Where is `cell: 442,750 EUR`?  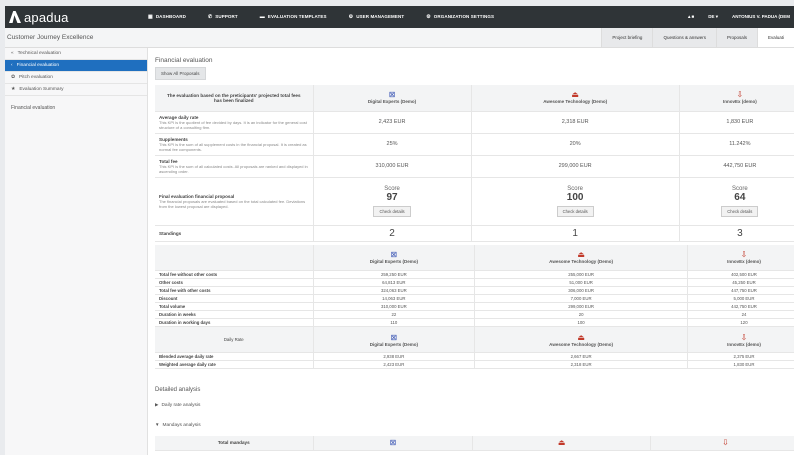
cell: 442,750 EUR is located at coordinates (740, 306).